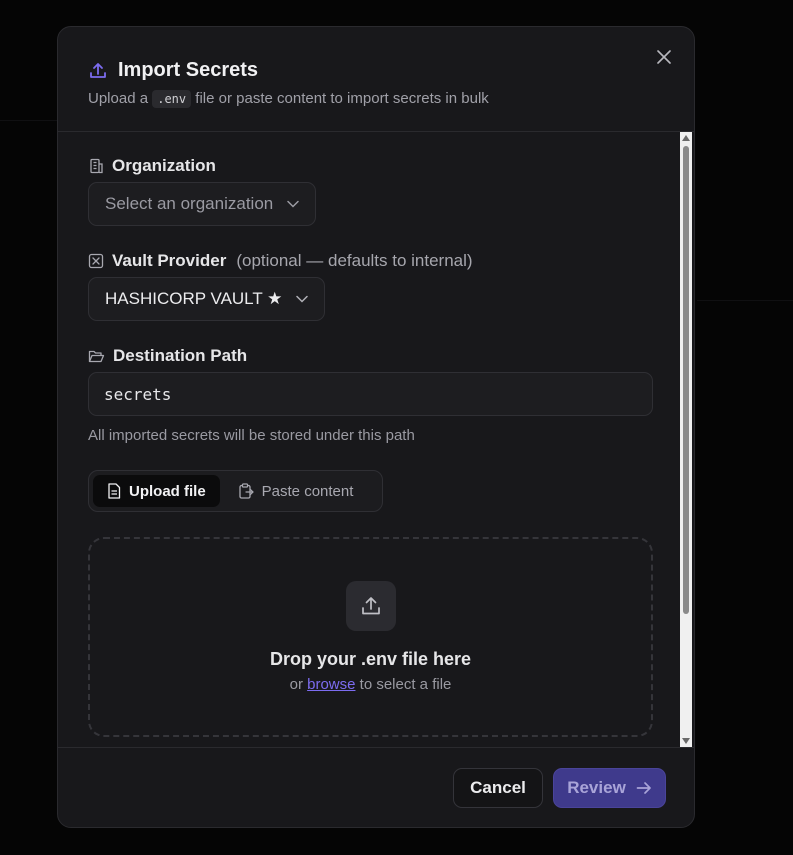 This screenshot has height=855, width=793. What do you see at coordinates (114, 491) in the screenshot?
I see `file-text-icon` at bounding box center [114, 491].